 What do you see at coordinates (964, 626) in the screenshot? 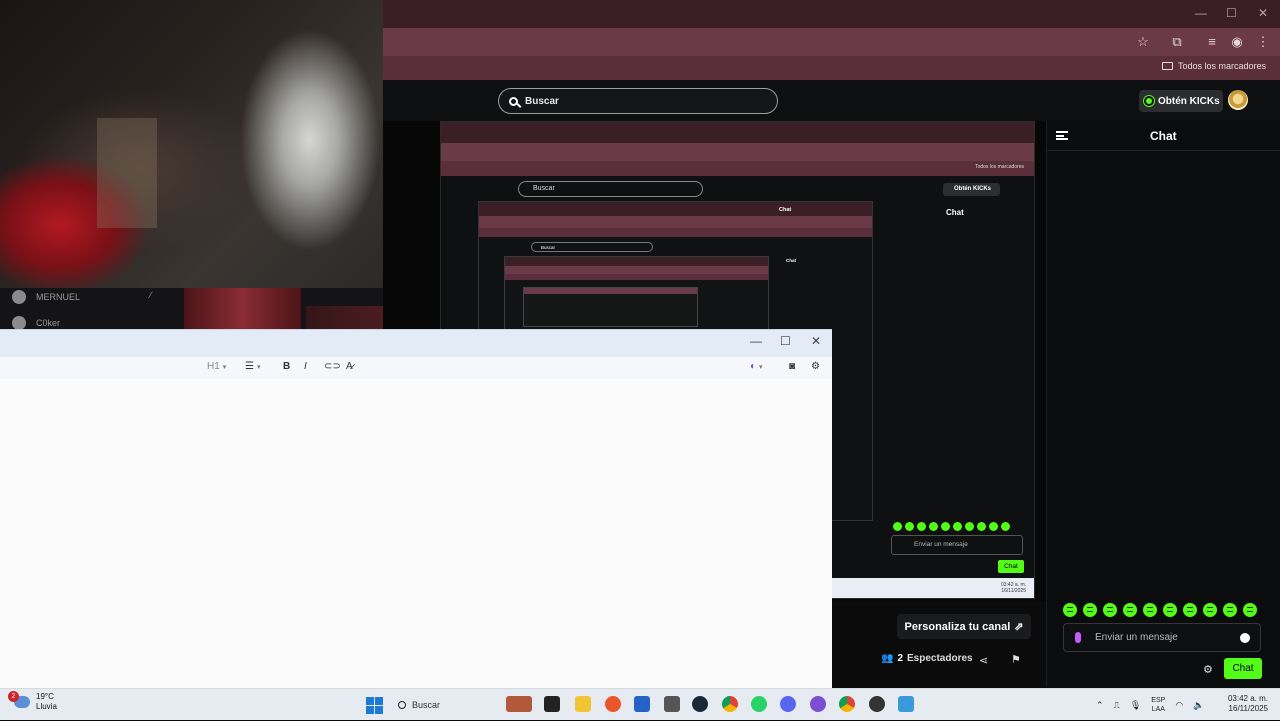
I see `customize-channel-button: Personaliza tu canal ⇗` at bounding box center [964, 626].